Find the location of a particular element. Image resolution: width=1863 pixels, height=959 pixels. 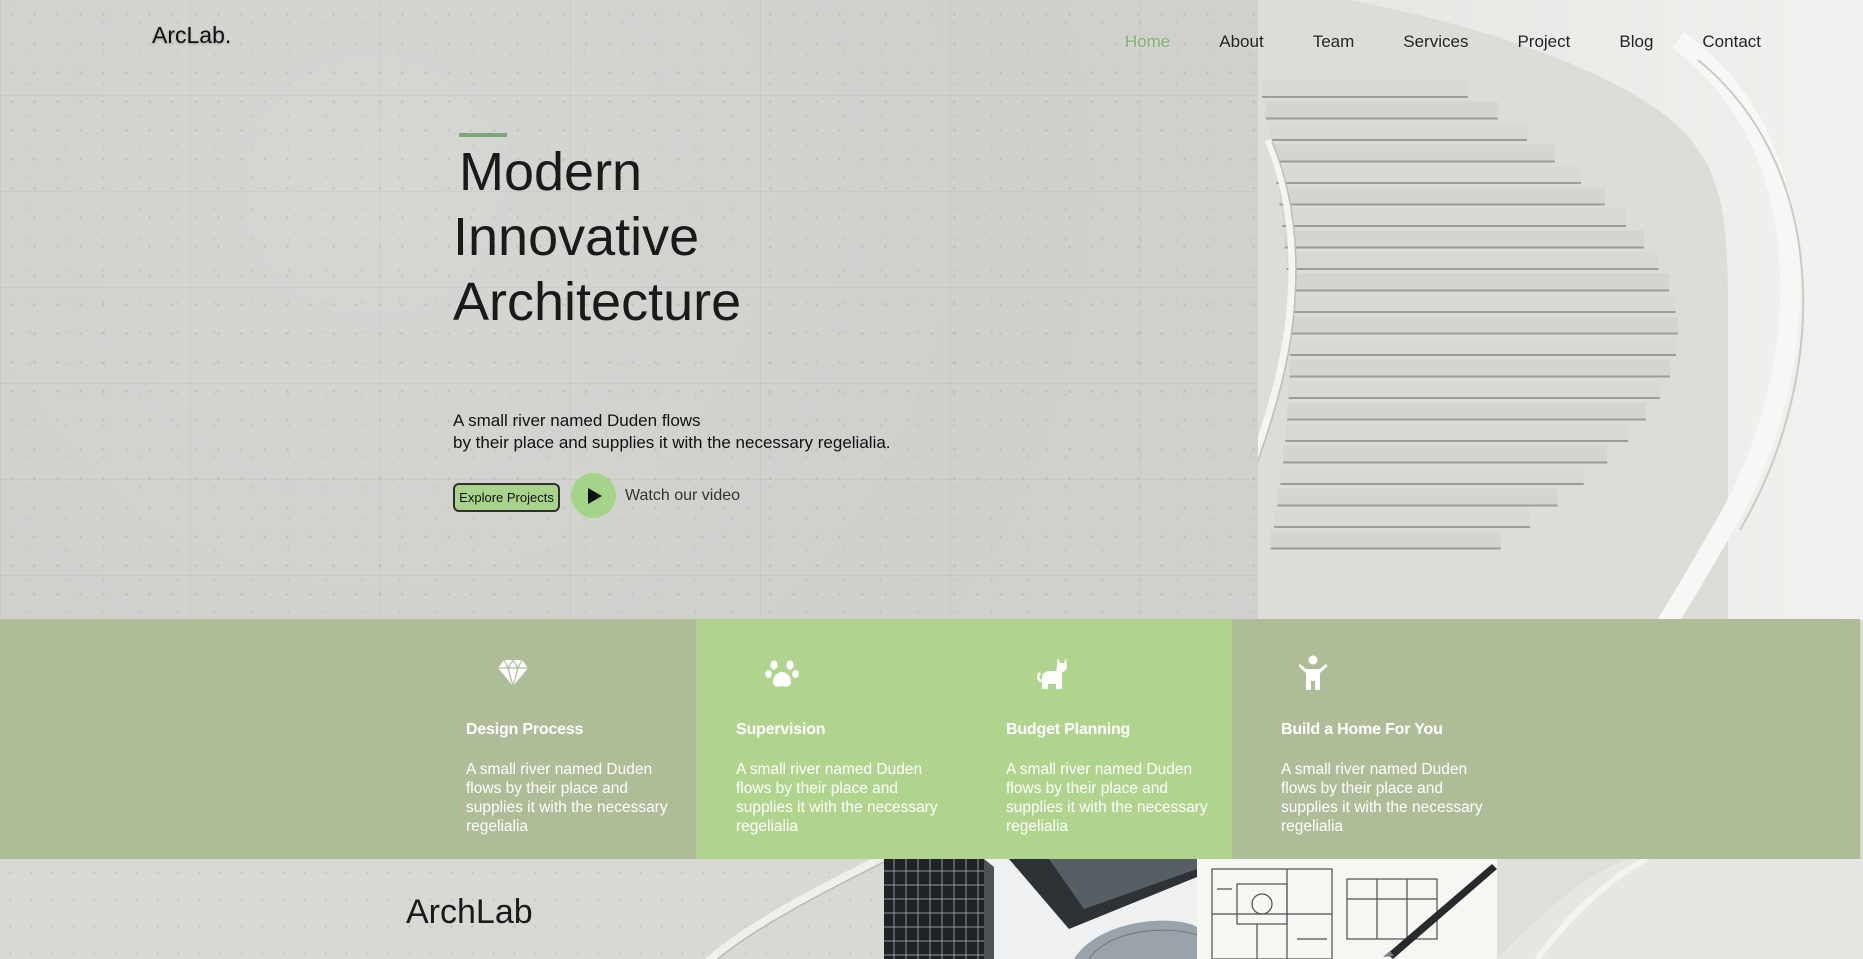

service-title: Build a Home For You is located at coordinates (1362, 729).